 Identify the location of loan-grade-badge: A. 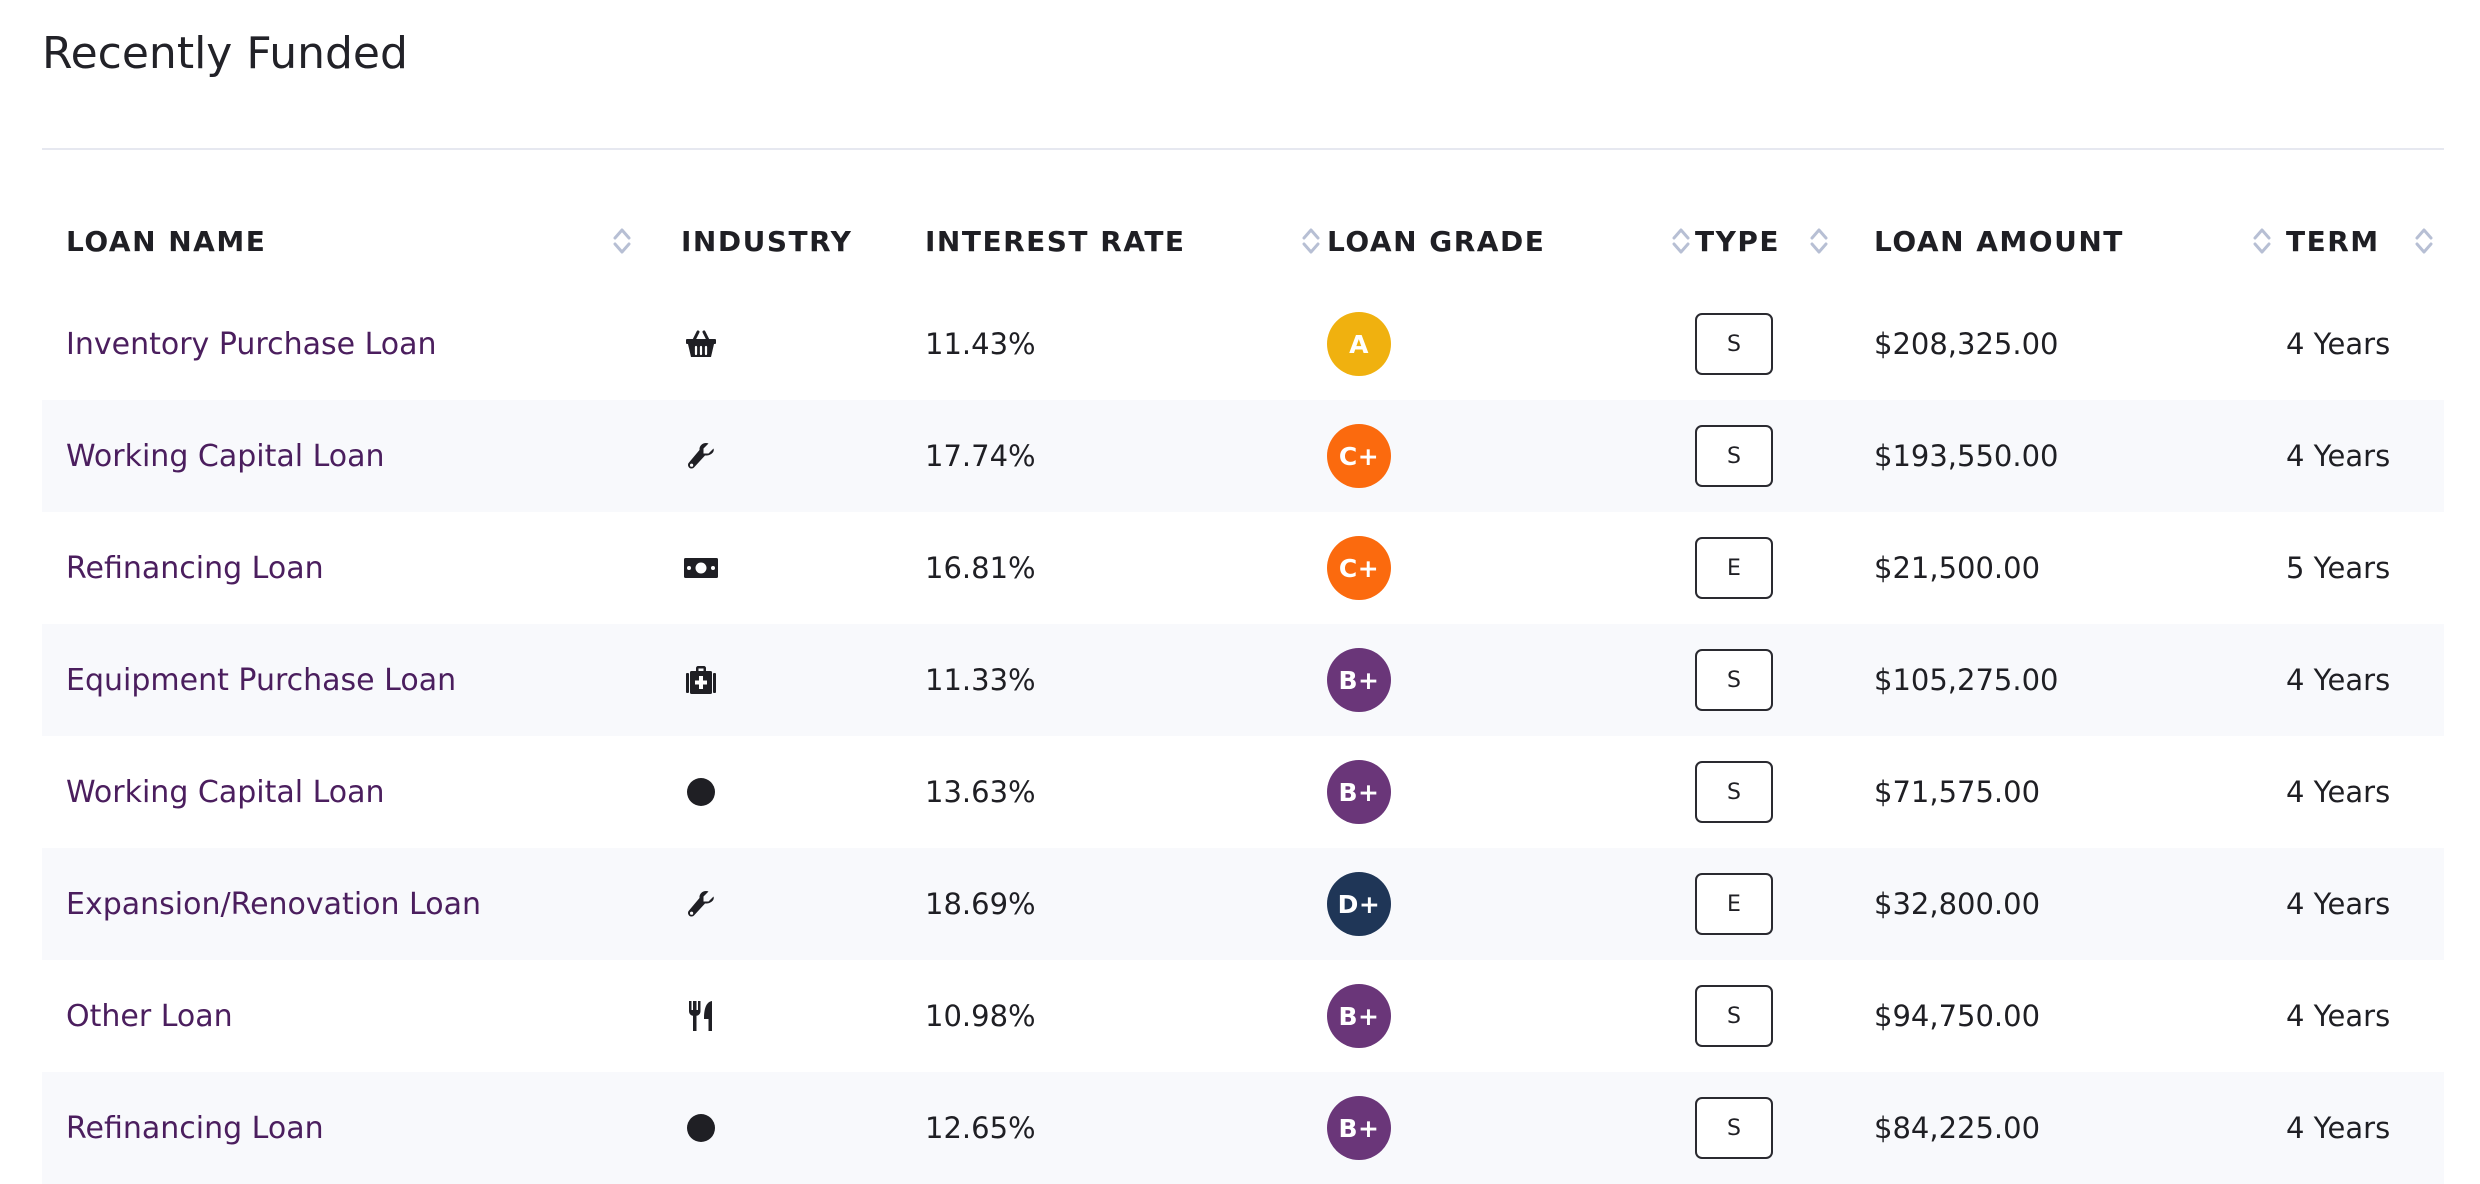
(1359, 344).